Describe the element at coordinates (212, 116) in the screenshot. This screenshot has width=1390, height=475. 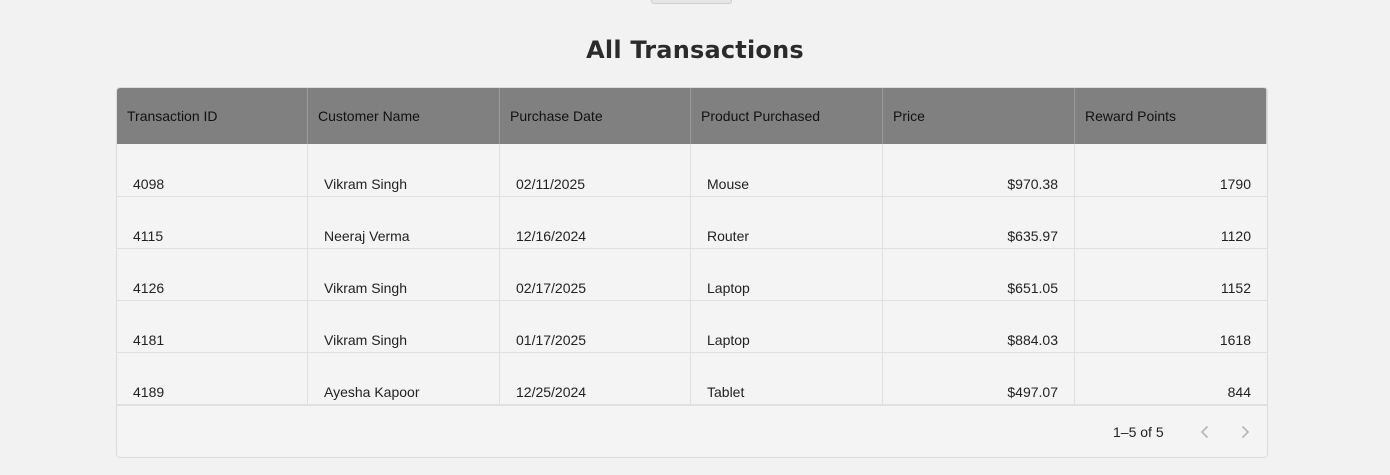
I see `column-header-transaction-id: Transaction ID` at that location.